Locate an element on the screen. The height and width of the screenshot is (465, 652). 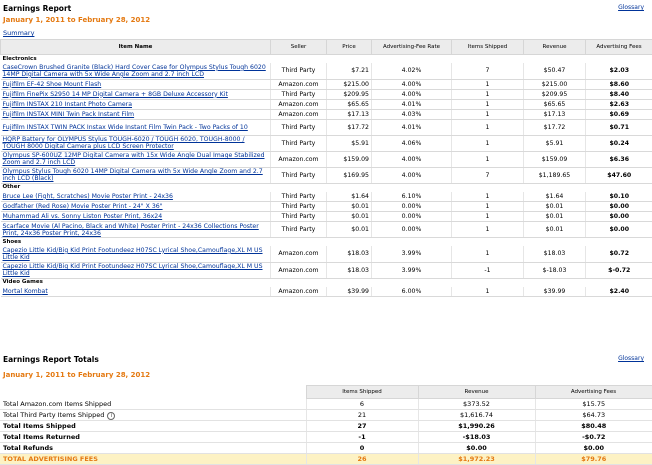
revenue-cell: $215.00 is located at coordinates (555, 84).